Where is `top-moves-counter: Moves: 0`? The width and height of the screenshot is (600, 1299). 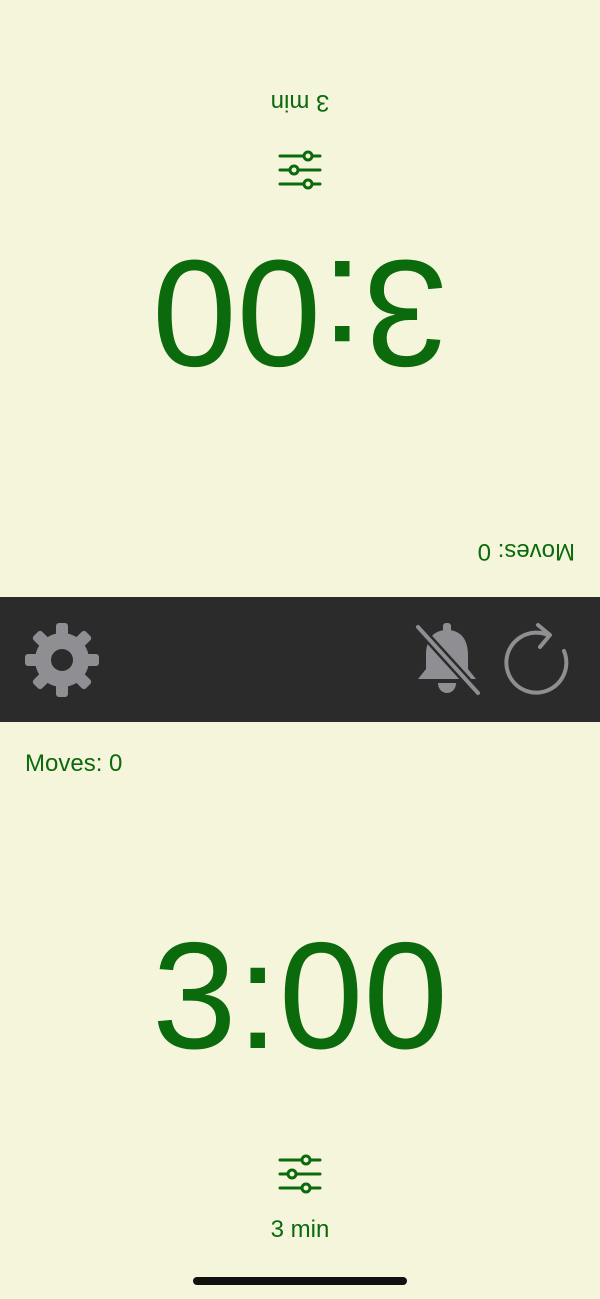 top-moves-counter: Moves: 0 is located at coordinates (526, 551).